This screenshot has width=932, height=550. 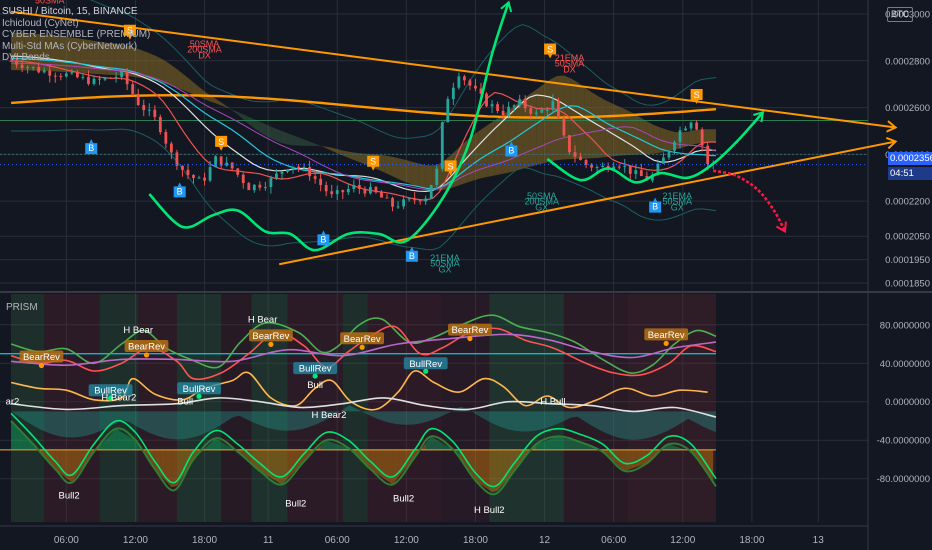 I want to click on ma-cross-annotation: 50SMA, so click(x=50, y=3).